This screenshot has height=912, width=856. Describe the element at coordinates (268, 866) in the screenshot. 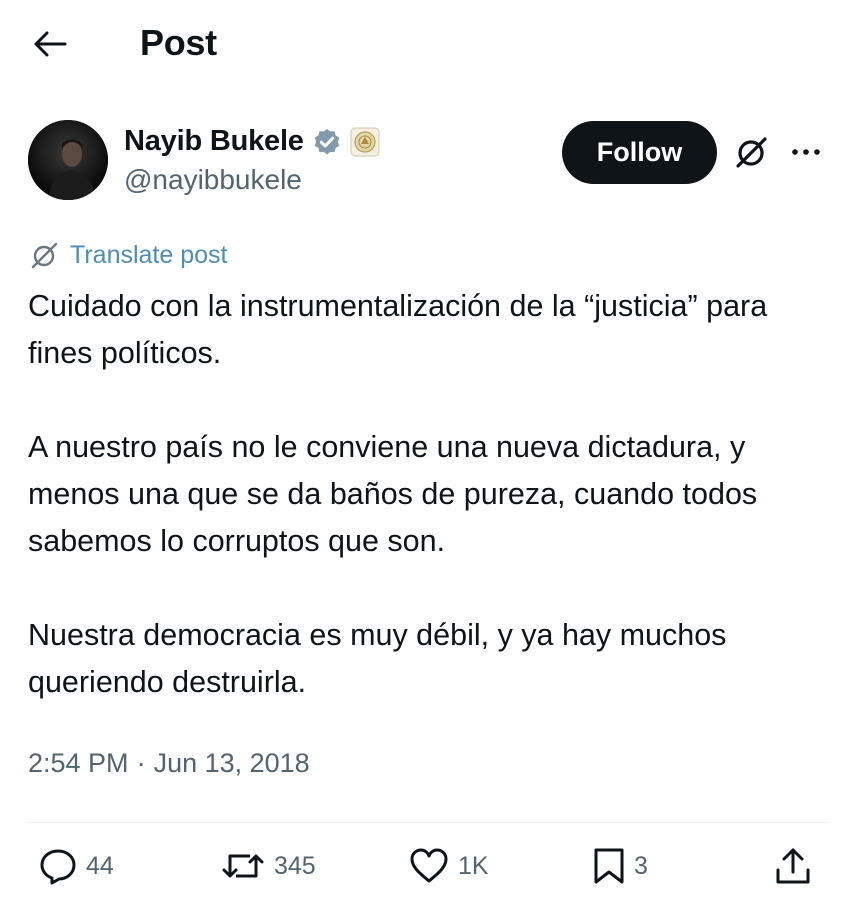

I see `repost-button: 345` at that location.